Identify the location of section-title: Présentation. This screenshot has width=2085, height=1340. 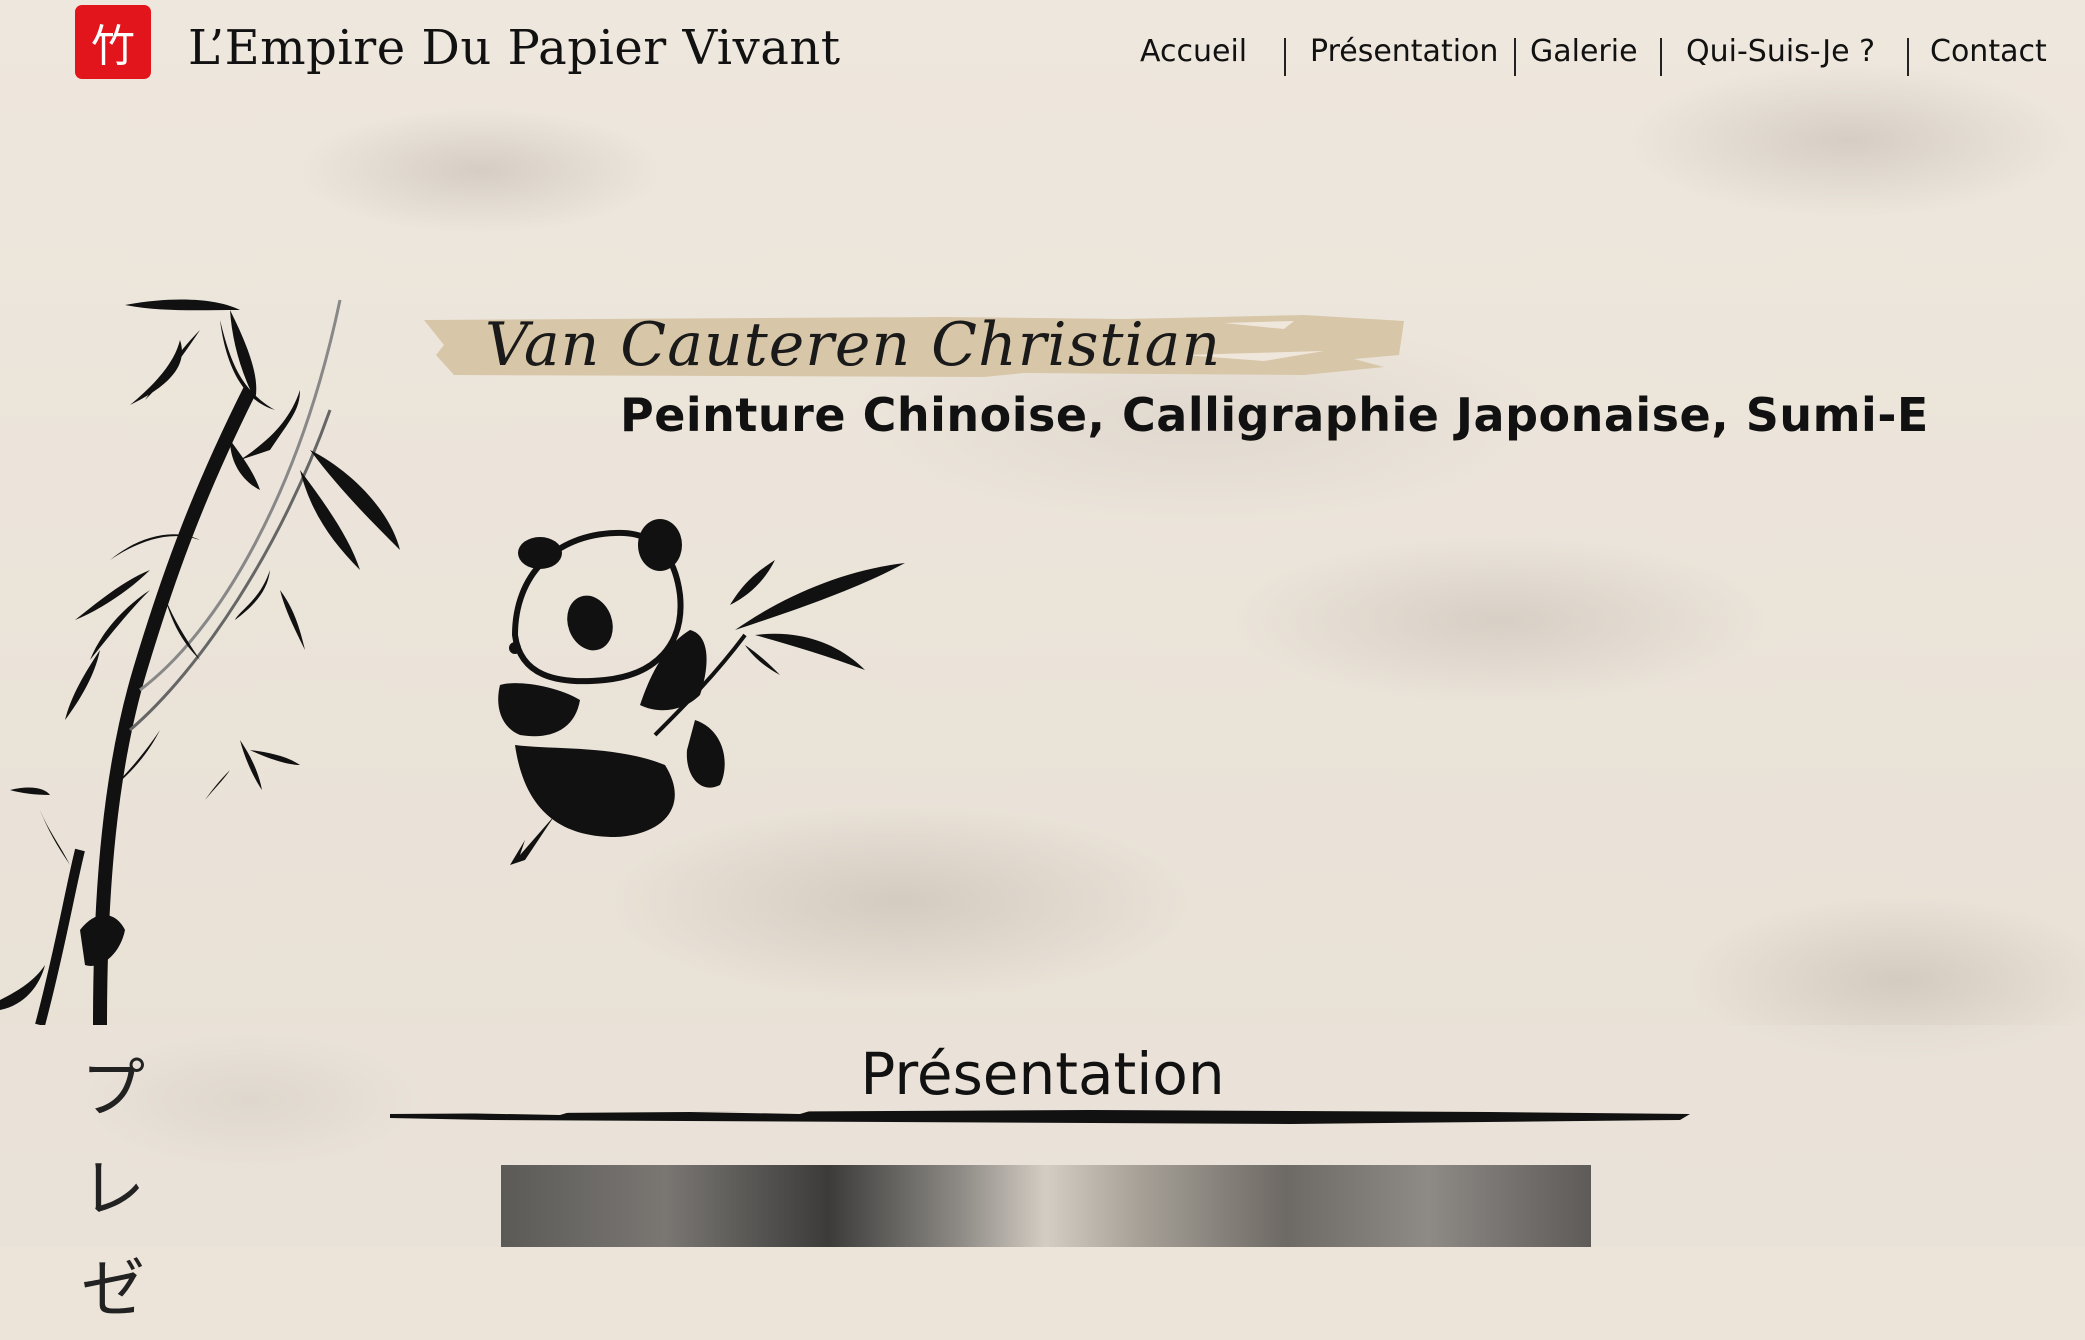
(1042, 1074).